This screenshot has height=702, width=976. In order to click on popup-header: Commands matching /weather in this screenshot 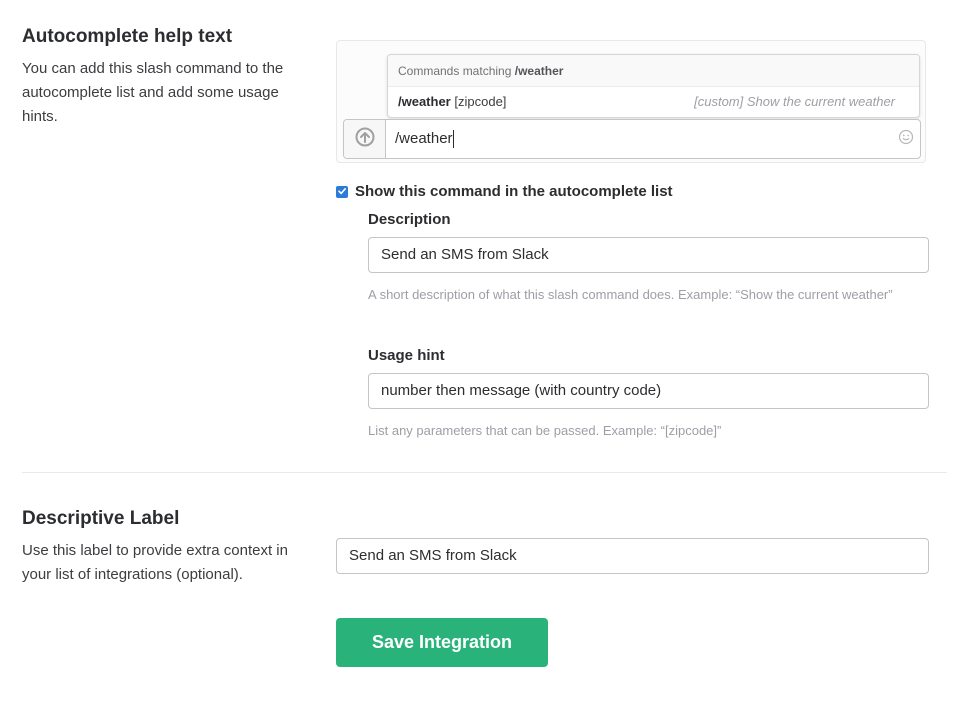, I will do `click(653, 71)`.